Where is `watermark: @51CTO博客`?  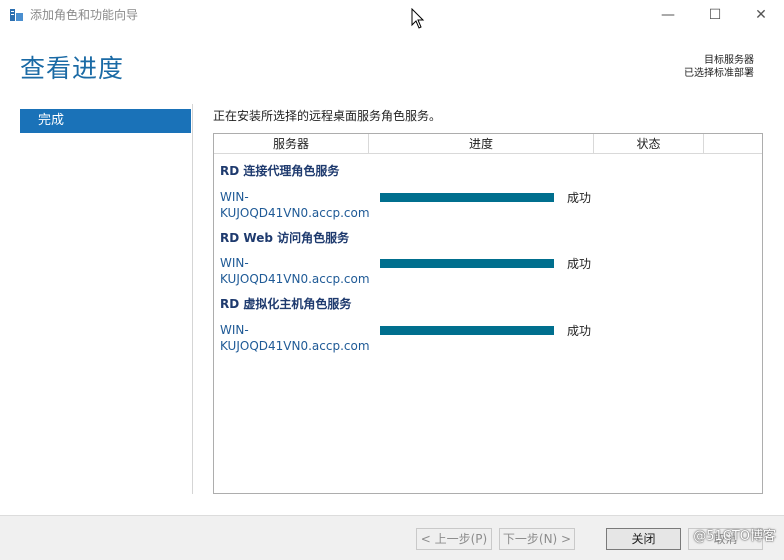
watermark: @51CTO博客 is located at coordinates (734, 536).